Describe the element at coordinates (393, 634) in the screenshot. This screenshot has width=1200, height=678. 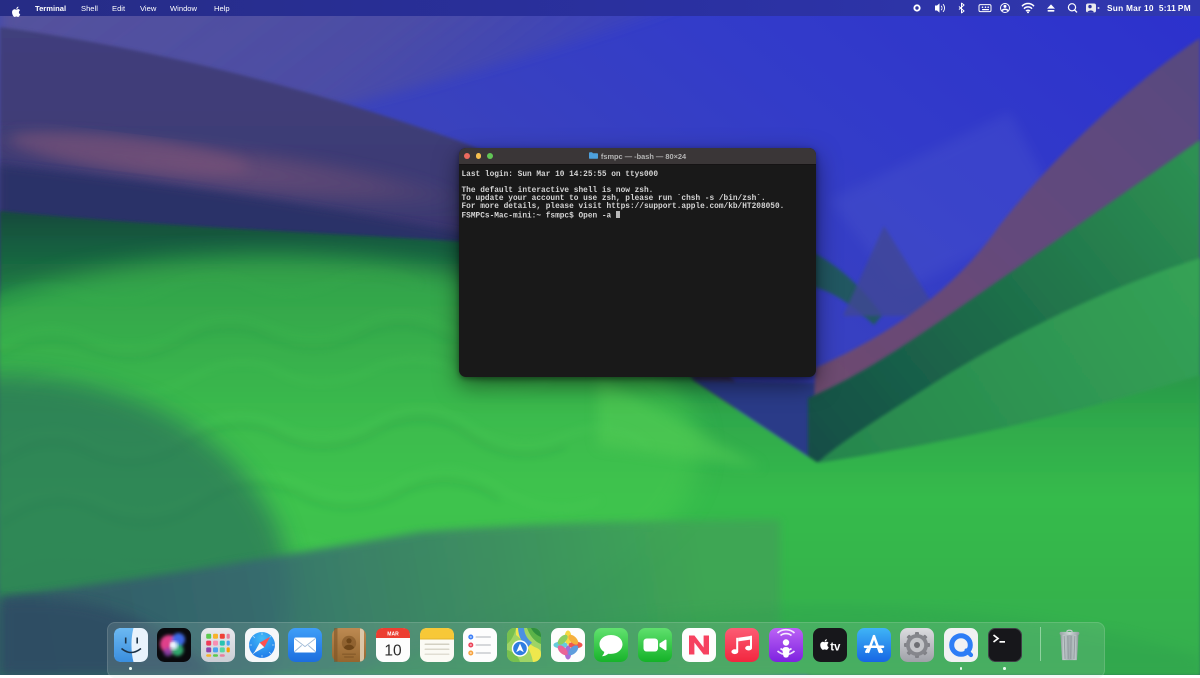
I see `svg-text: MAR` at that location.